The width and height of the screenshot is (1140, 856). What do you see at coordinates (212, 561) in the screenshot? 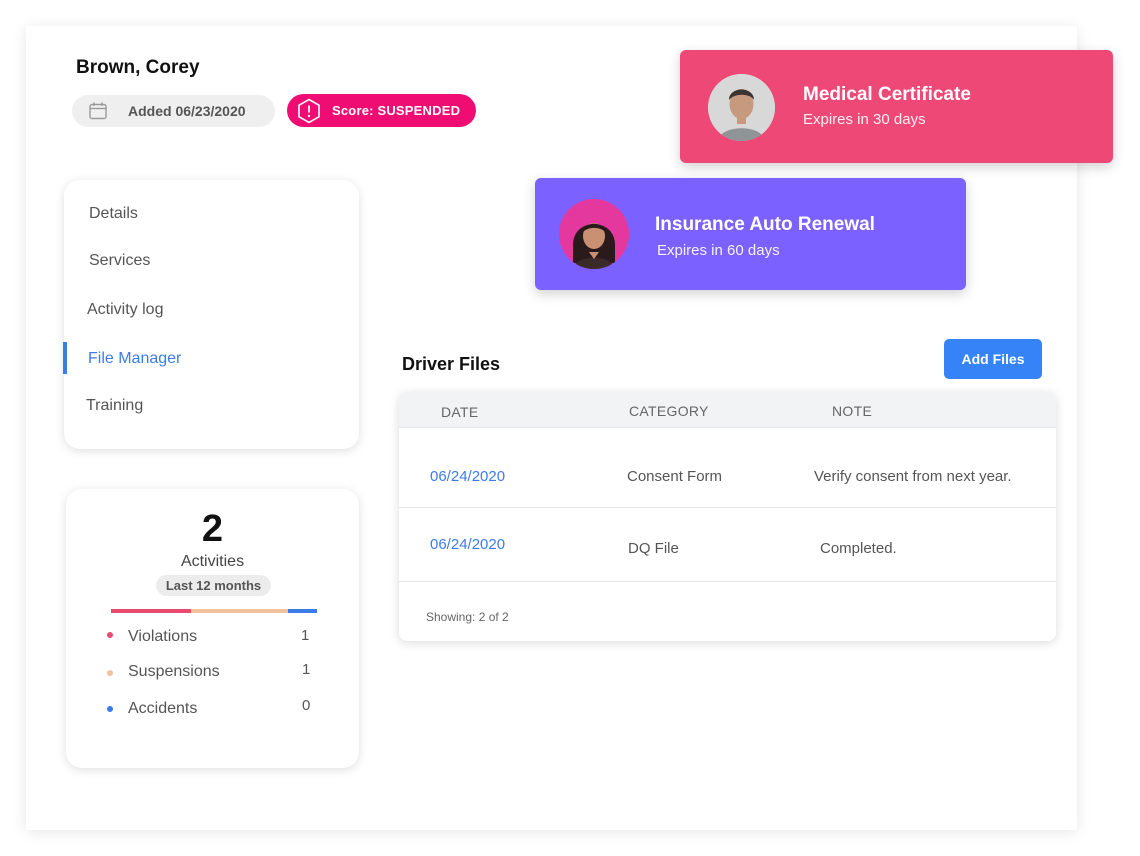
I see `activities-label: Activities` at bounding box center [212, 561].